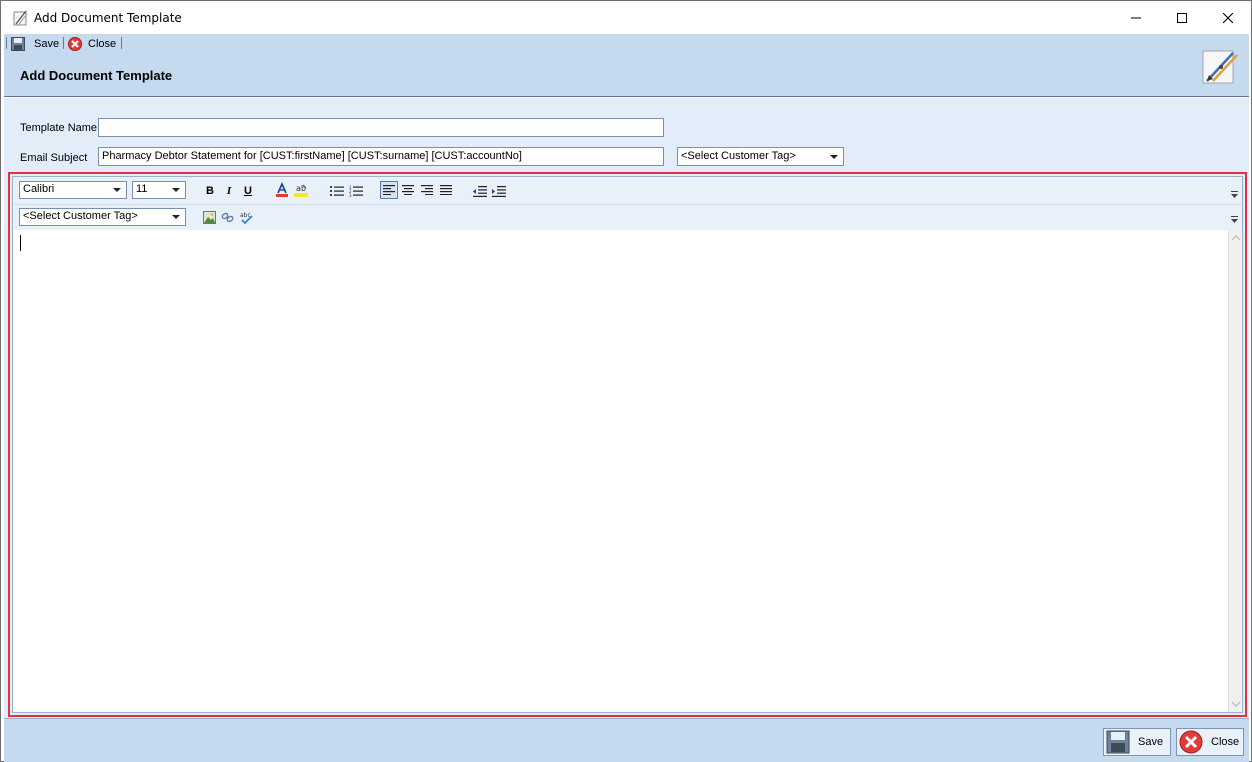  Describe the element at coordinates (108, 18) in the screenshot. I see `window-title: Add Document Template` at that location.